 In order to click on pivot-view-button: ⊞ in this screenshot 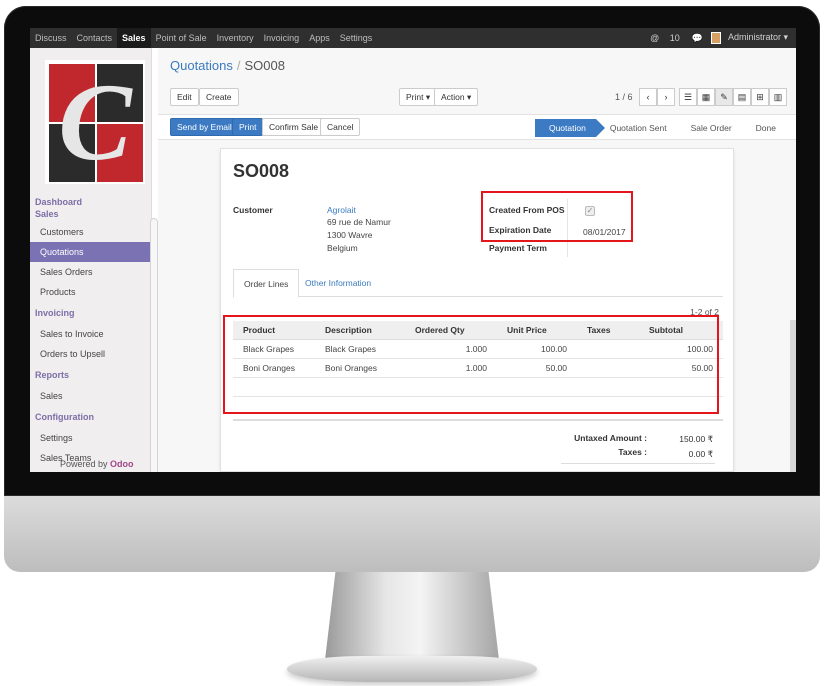, I will do `click(760, 97)`.